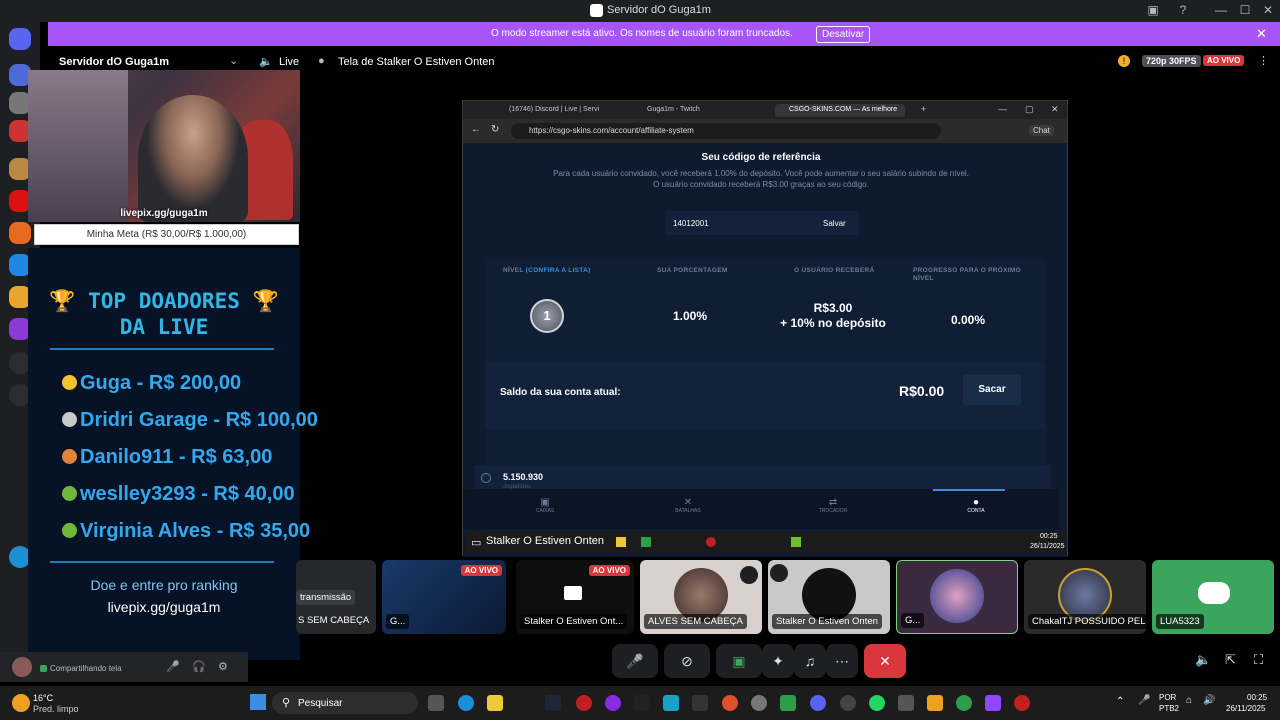 The image size is (1280, 720). I want to click on tab-twitch: Guga1m - Twitch, so click(694, 110).